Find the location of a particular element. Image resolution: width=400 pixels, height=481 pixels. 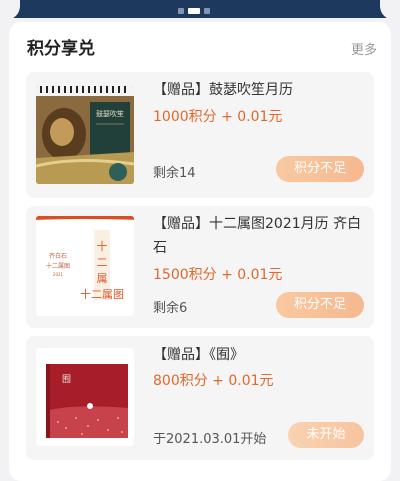

top-banner is located at coordinates (200, 10).